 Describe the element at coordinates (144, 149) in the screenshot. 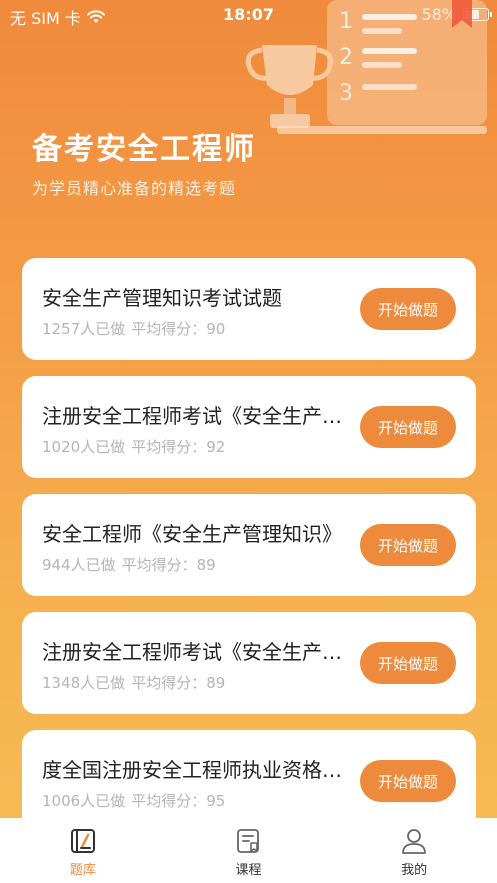

I see `hero-title: 备考安全工程师` at that location.